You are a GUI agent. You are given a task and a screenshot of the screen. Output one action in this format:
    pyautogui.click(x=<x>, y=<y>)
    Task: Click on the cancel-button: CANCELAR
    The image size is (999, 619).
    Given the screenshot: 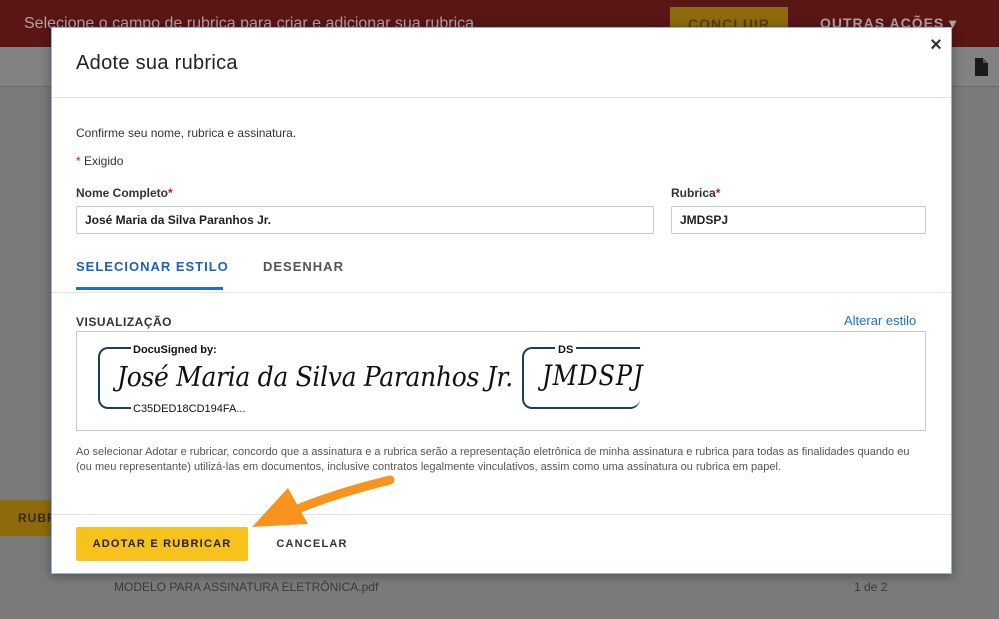 What is the action you would take?
    pyautogui.click(x=312, y=544)
    